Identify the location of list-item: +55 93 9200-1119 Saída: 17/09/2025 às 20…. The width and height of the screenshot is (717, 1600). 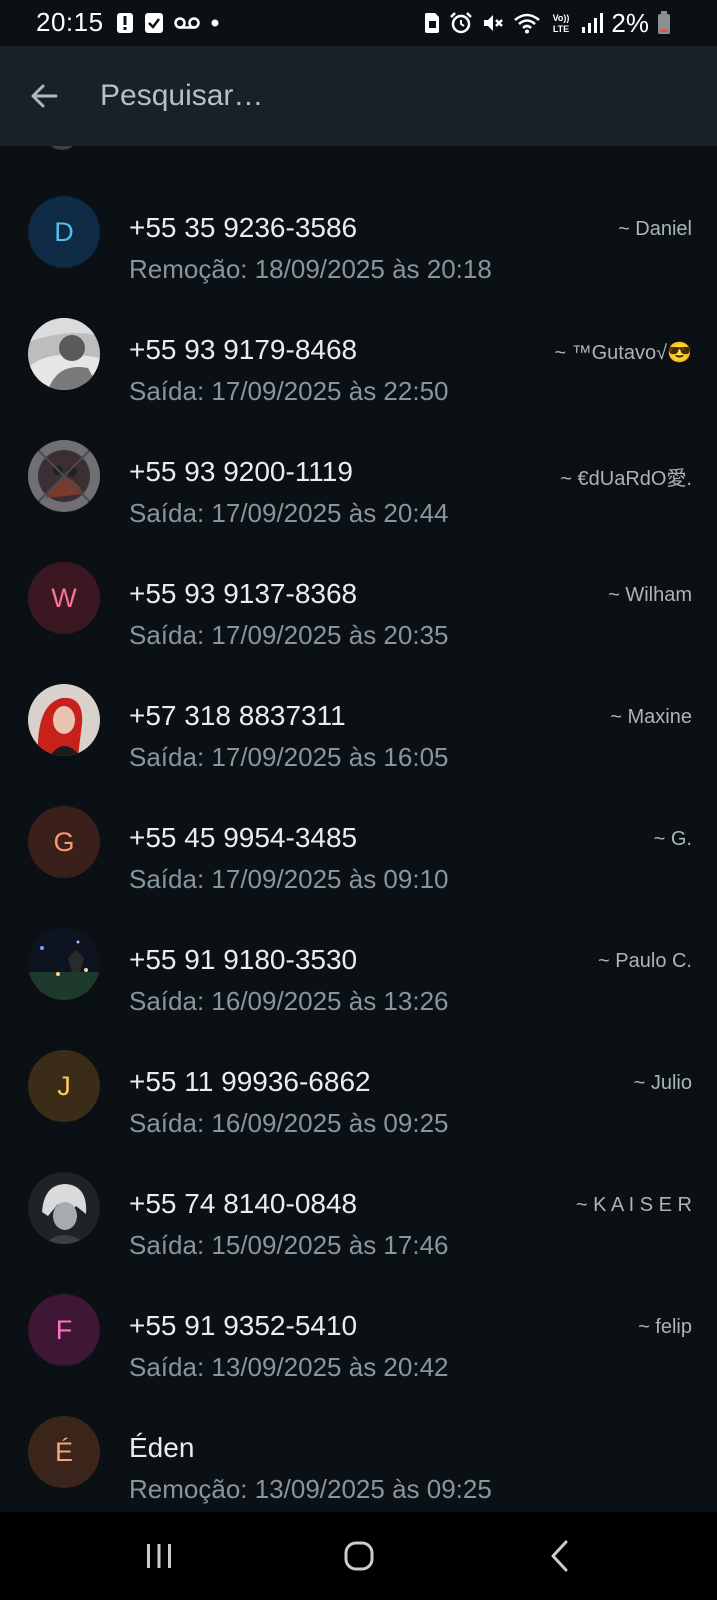
(358, 471).